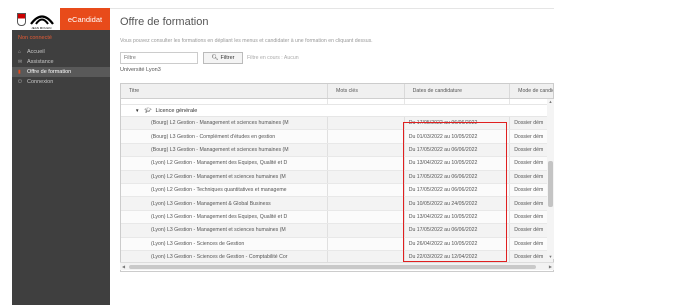 The height and width of the screenshot is (305, 694). I want to click on sidebar-item-label: Accueil, so click(36, 52).